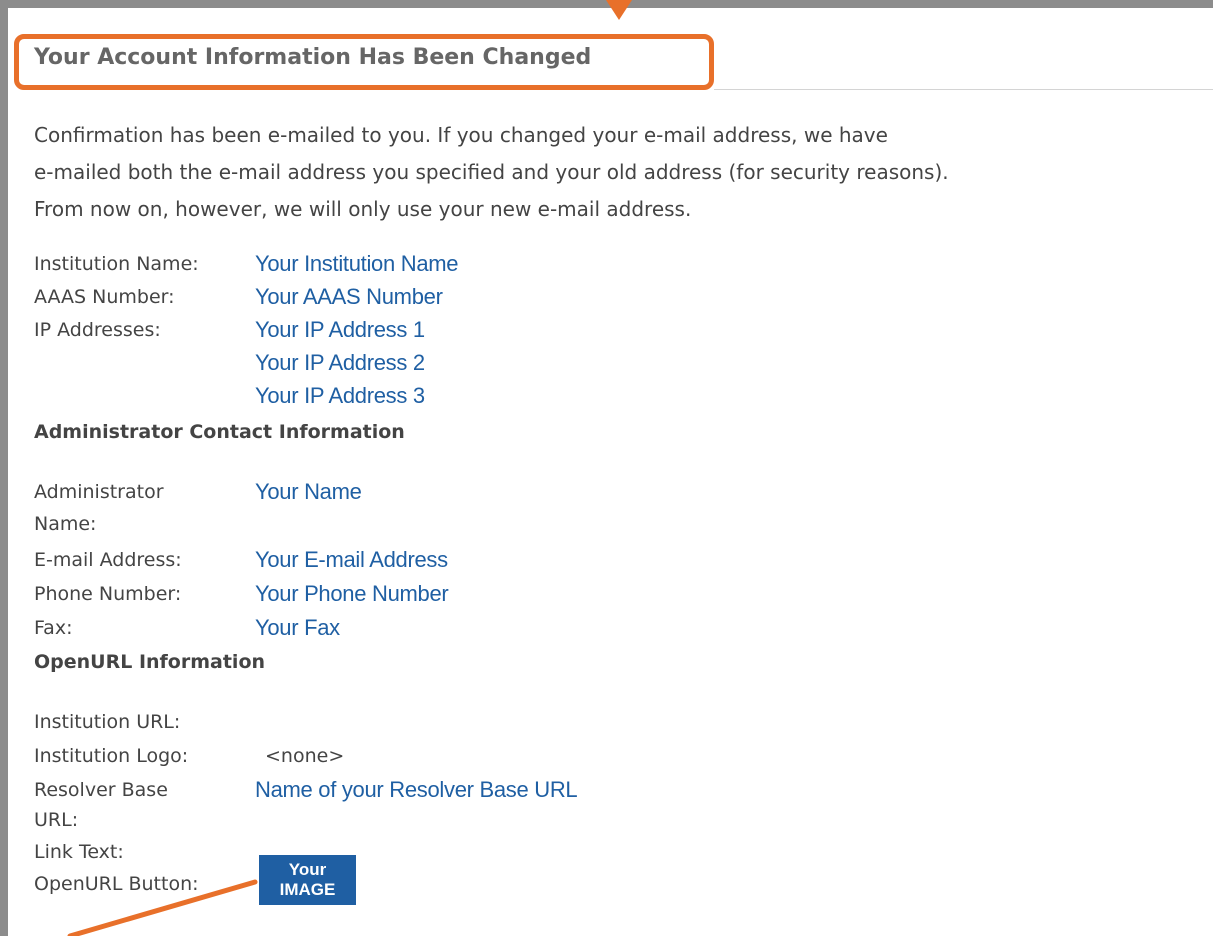  Describe the element at coordinates (162, 907) in the screenshot. I see `curved-arrow-icon` at that location.